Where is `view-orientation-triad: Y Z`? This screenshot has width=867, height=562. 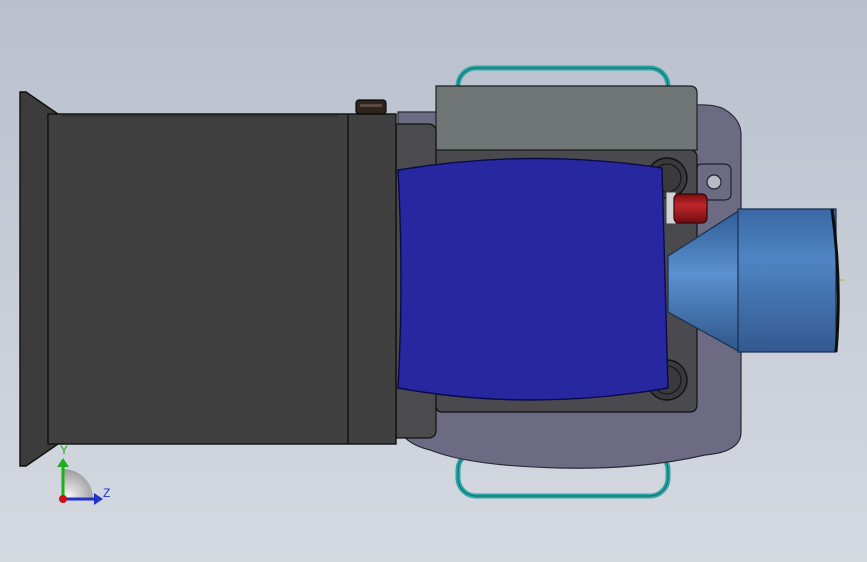 view-orientation-triad: Y Z is located at coordinates (83, 474).